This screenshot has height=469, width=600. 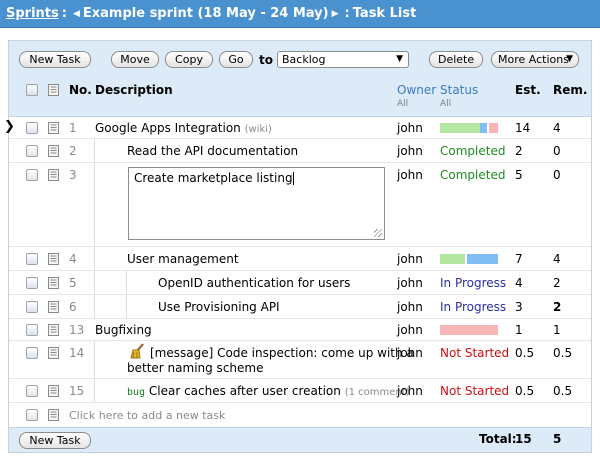 What do you see at coordinates (335, 14) in the screenshot?
I see `next-sprint-icon: ▶` at bounding box center [335, 14].